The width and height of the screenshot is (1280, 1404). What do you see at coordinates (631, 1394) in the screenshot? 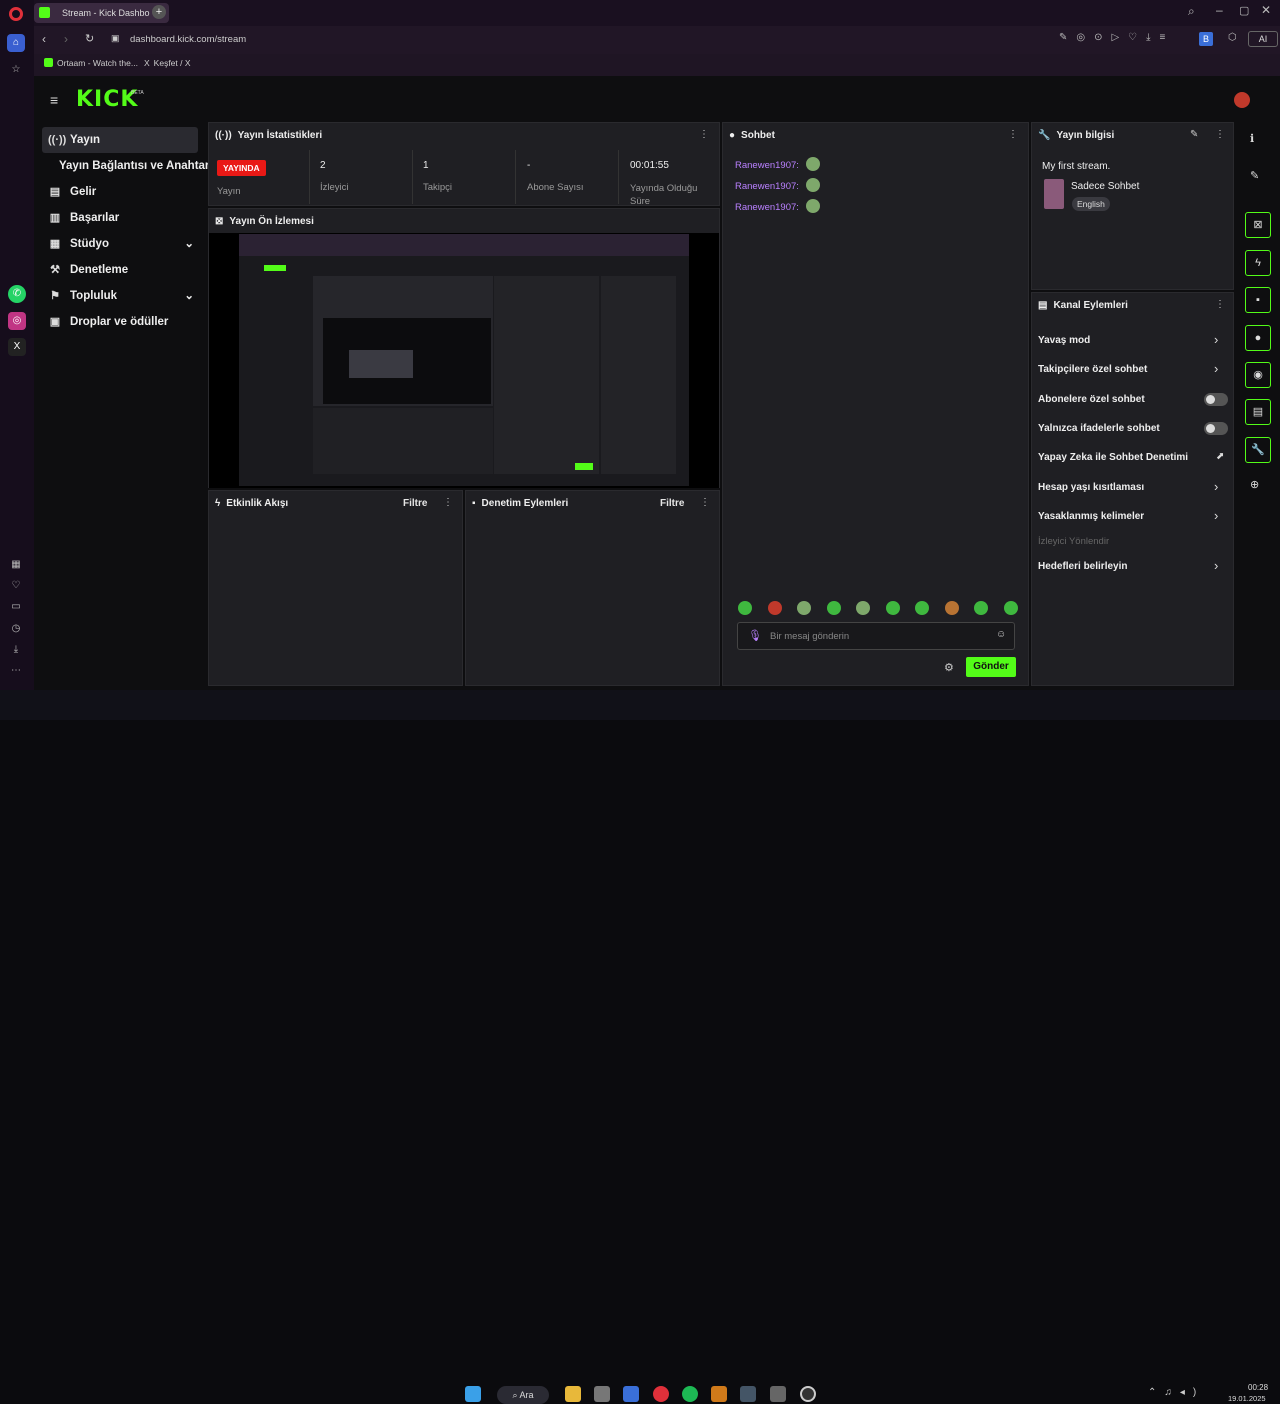
I see `mail-icon` at bounding box center [631, 1394].